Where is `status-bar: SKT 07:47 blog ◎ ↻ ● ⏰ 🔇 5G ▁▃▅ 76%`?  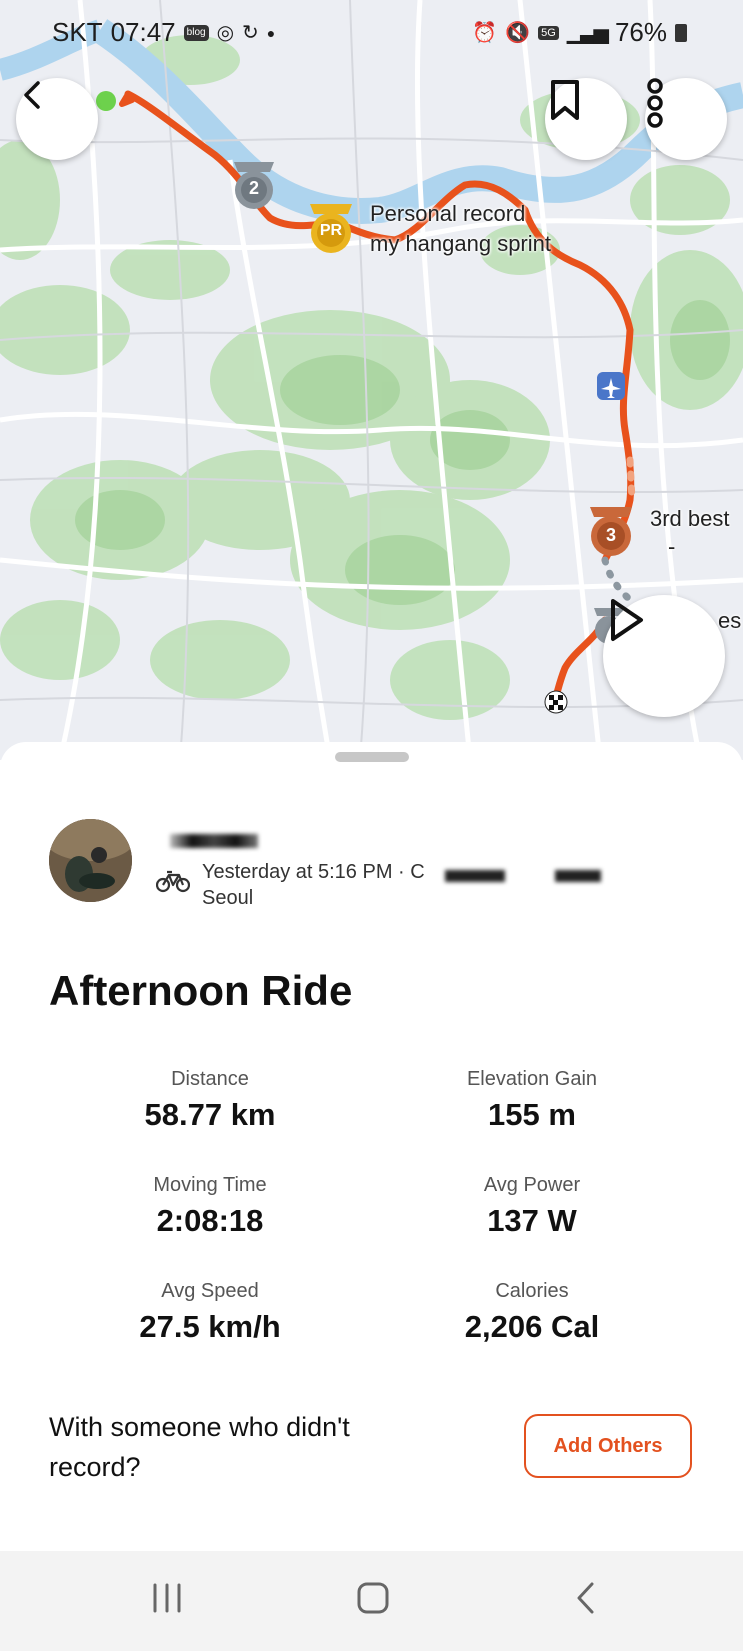 status-bar: SKT 07:47 blog ◎ ↻ ● ⏰ 🔇 5G ▁▃▅ 76% is located at coordinates (371, 31).